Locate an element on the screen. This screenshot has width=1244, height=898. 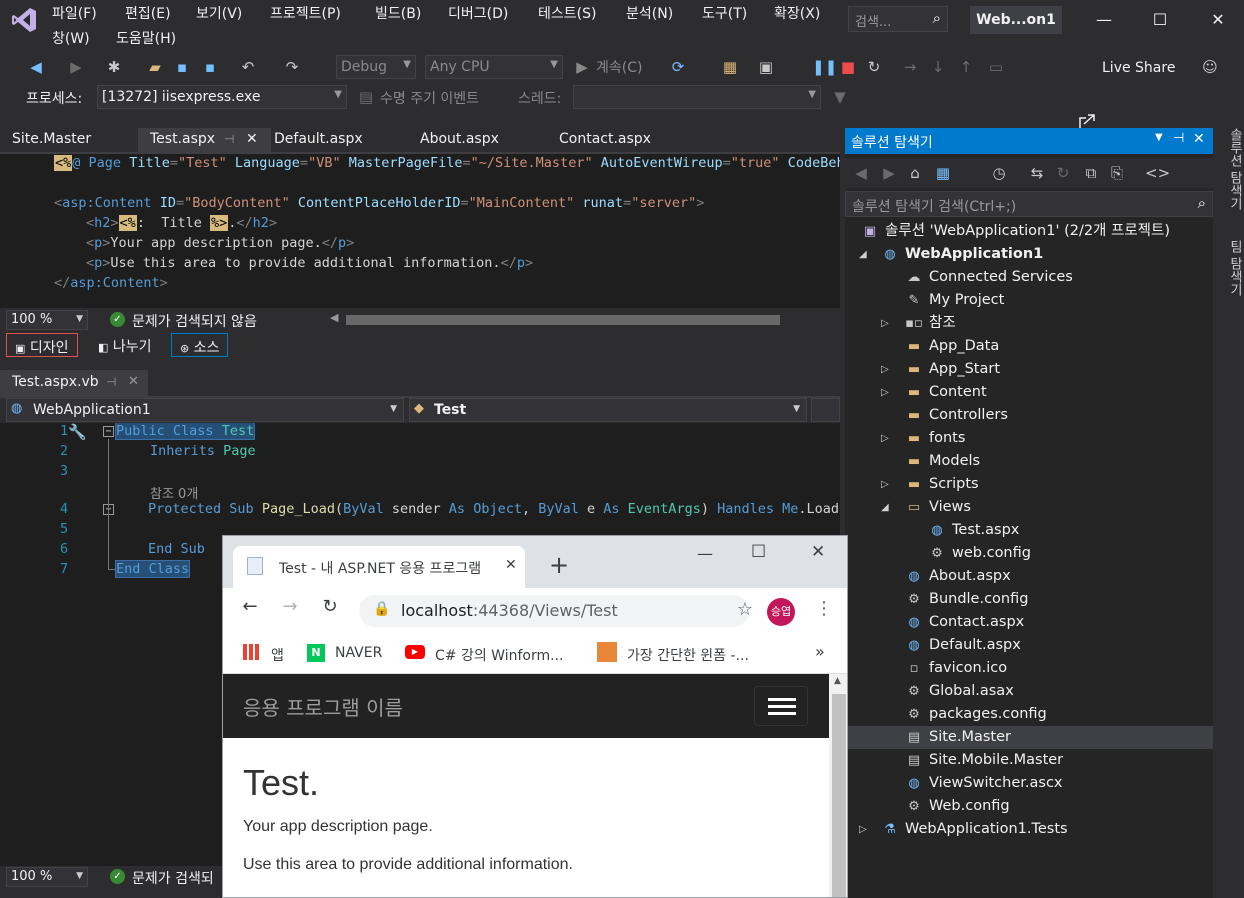
wrench-icon: 🔧 is located at coordinates (77, 432).